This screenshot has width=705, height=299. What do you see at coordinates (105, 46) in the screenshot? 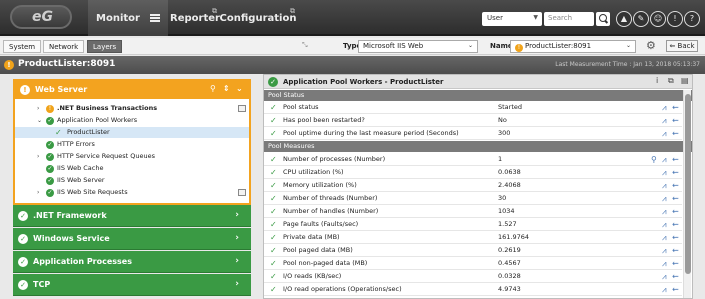
I see `tab-layers: Layers` at bounding box center [105, 46].